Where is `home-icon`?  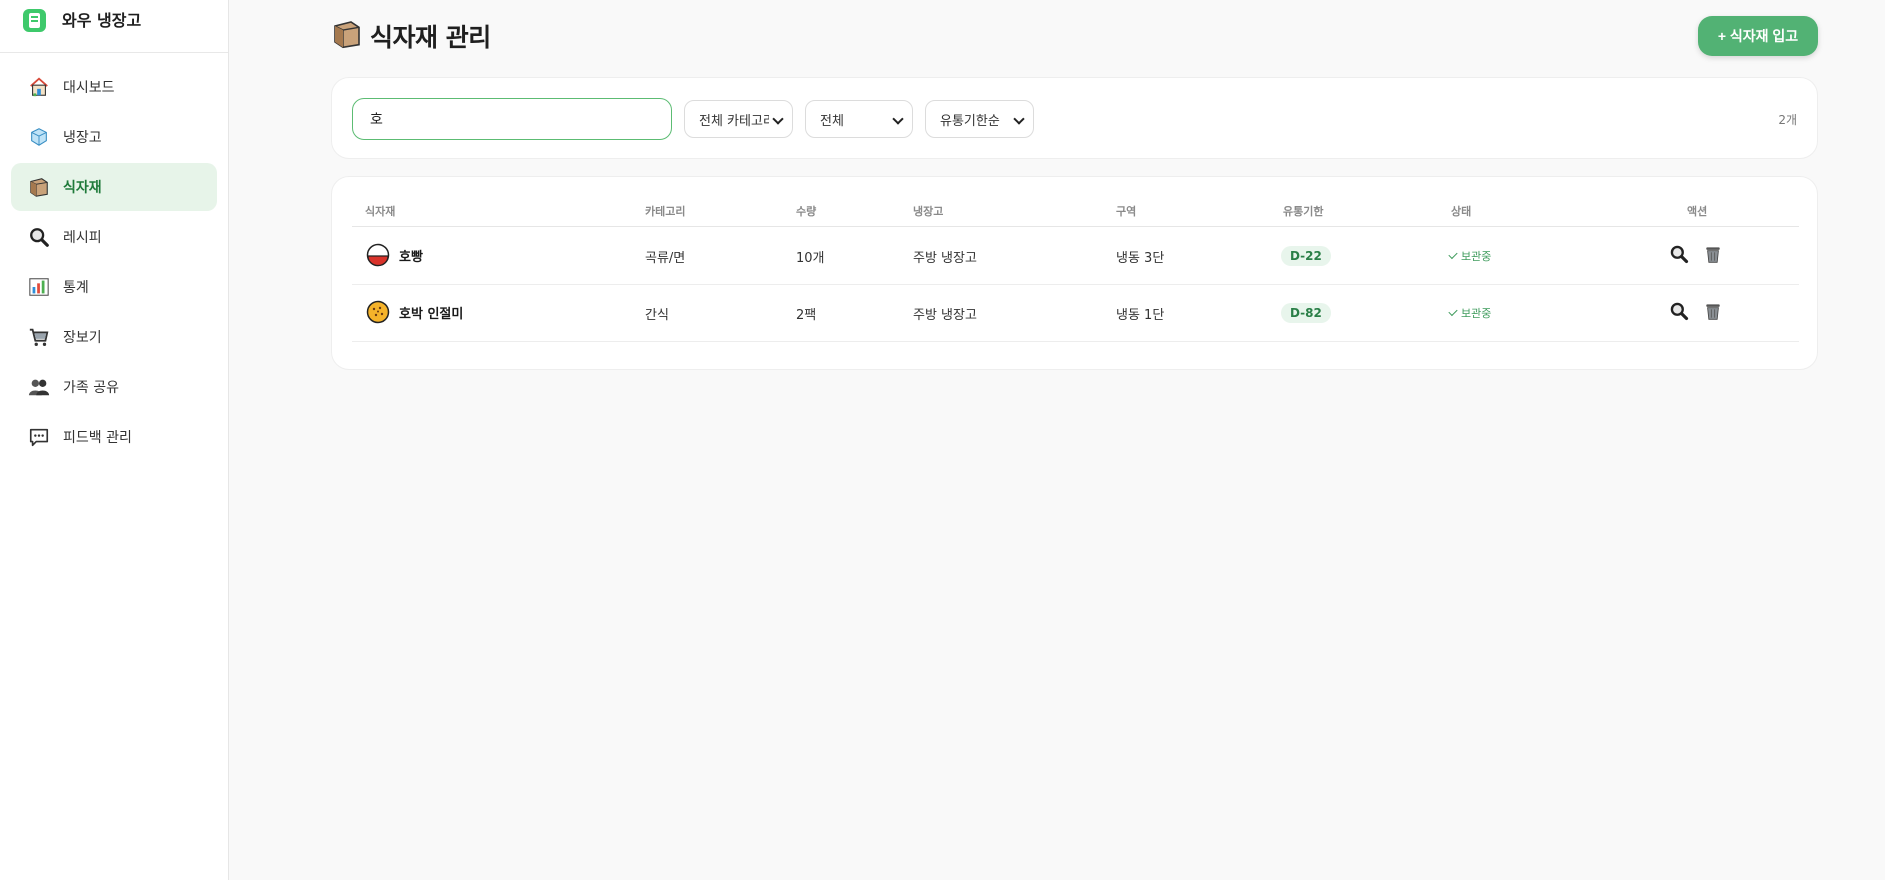
home-icon is located at coordinates (39, 87).